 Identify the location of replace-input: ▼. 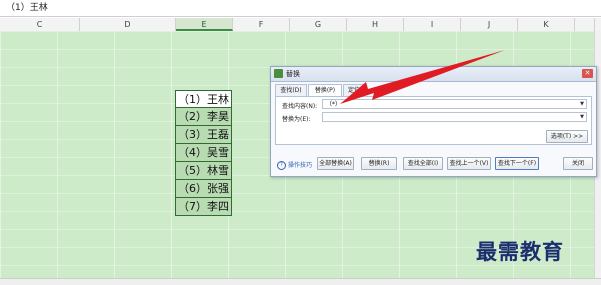
(454, 117).